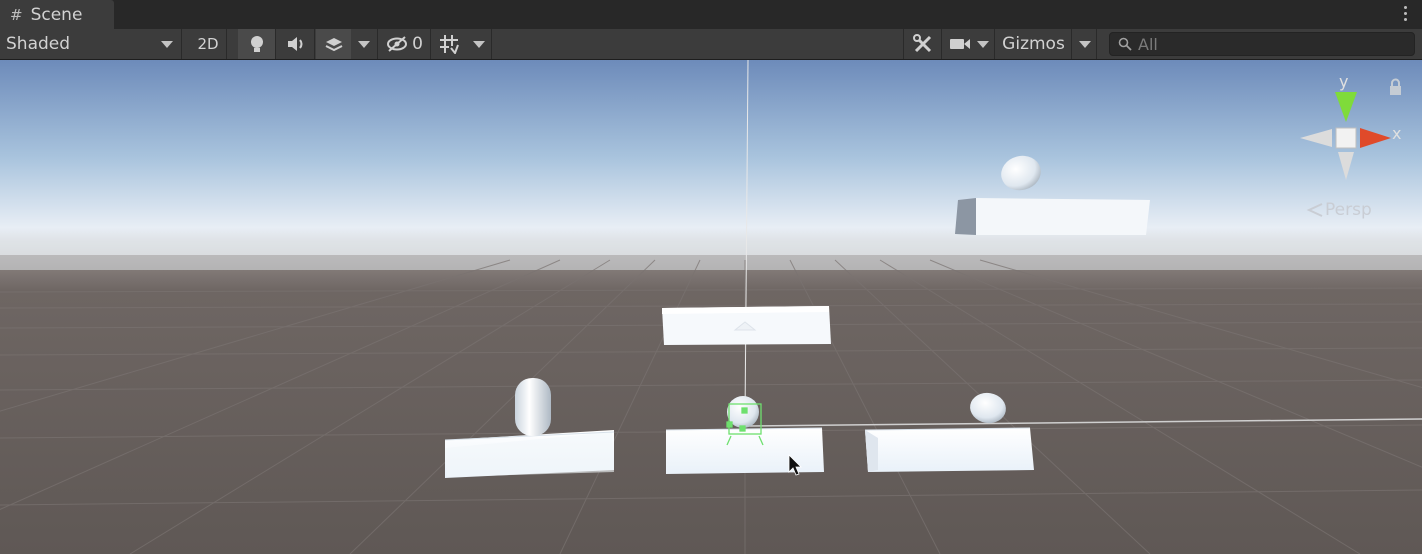 The width and height of the screenshot is (1422, 554). I want to click on search-placeholder: All, so click(1148, 44).